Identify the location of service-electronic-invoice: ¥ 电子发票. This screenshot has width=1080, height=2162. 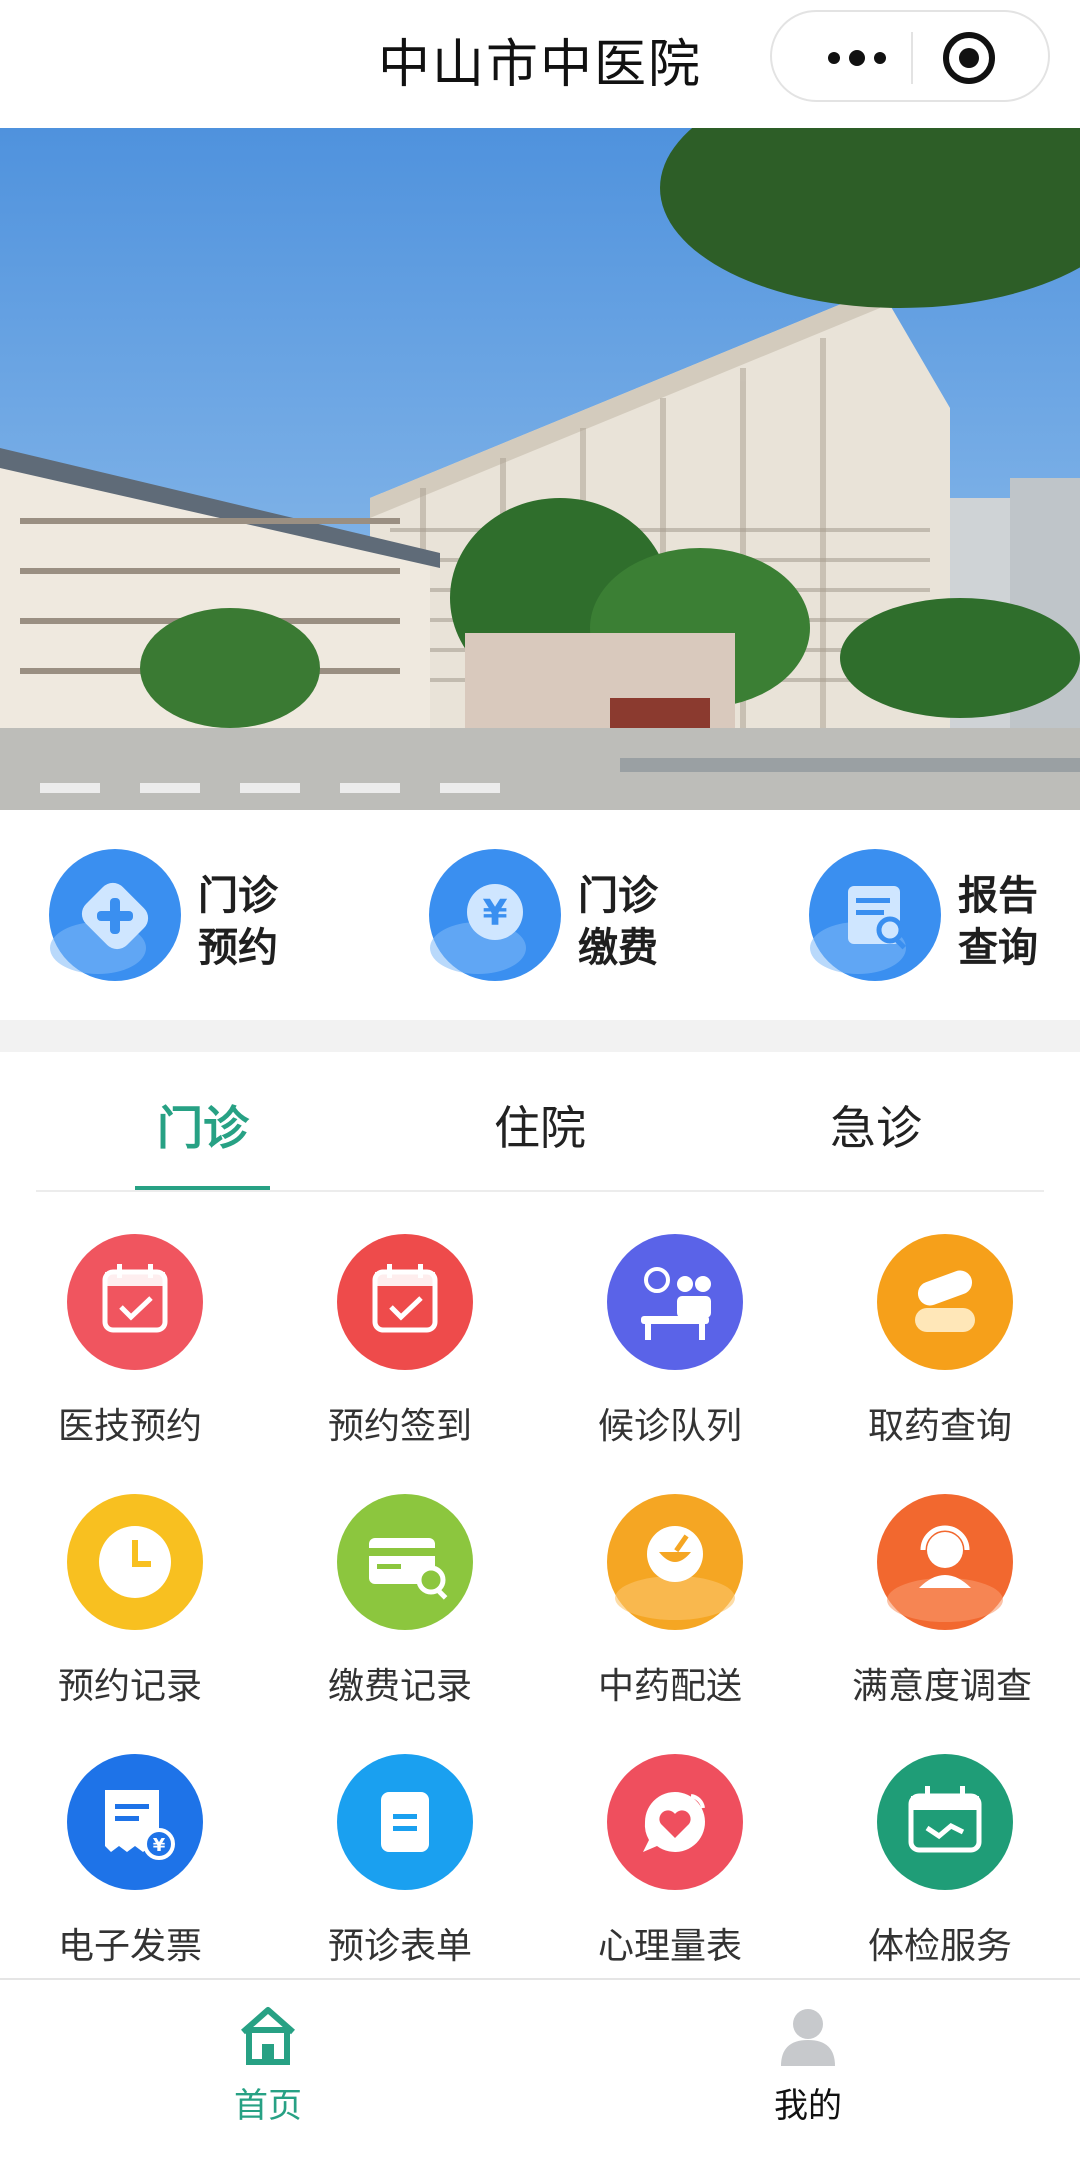
(135, 1842).